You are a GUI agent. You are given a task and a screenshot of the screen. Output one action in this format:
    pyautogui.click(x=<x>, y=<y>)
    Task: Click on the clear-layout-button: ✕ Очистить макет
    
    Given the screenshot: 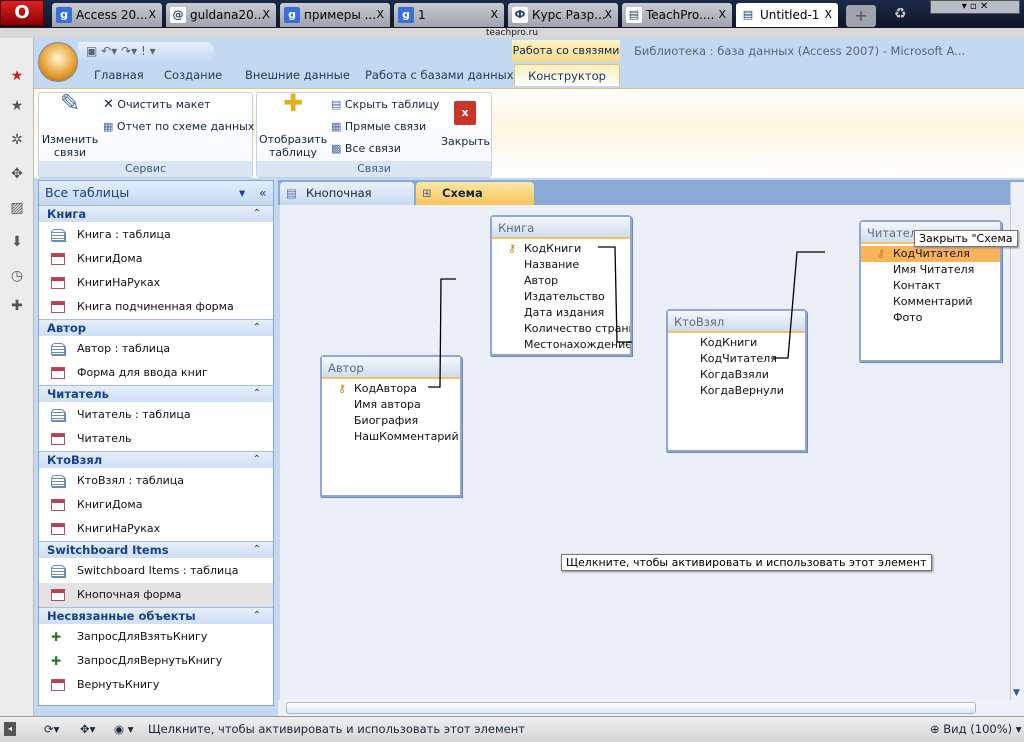 What is the action you would take?
    pyautogui.click(x=157, y=105)
    